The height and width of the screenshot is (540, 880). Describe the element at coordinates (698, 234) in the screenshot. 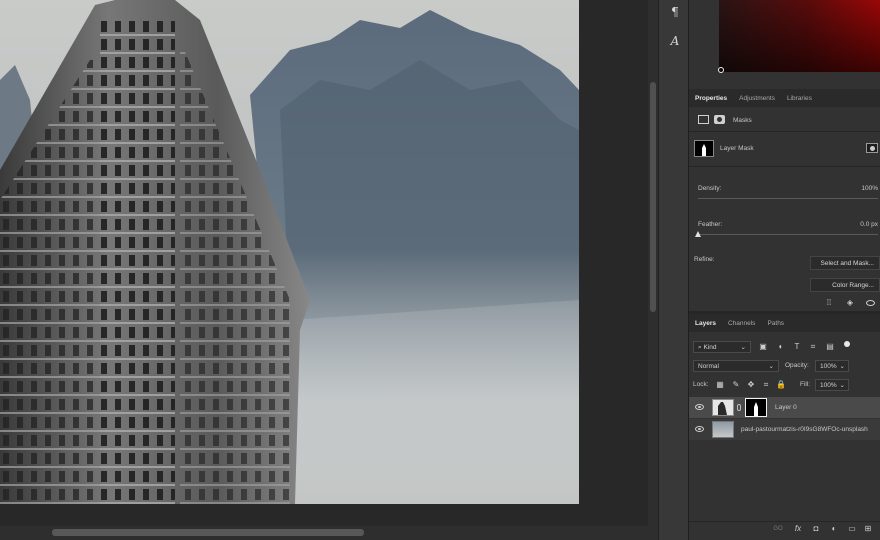

I see `feather-slider-handle` at that location.